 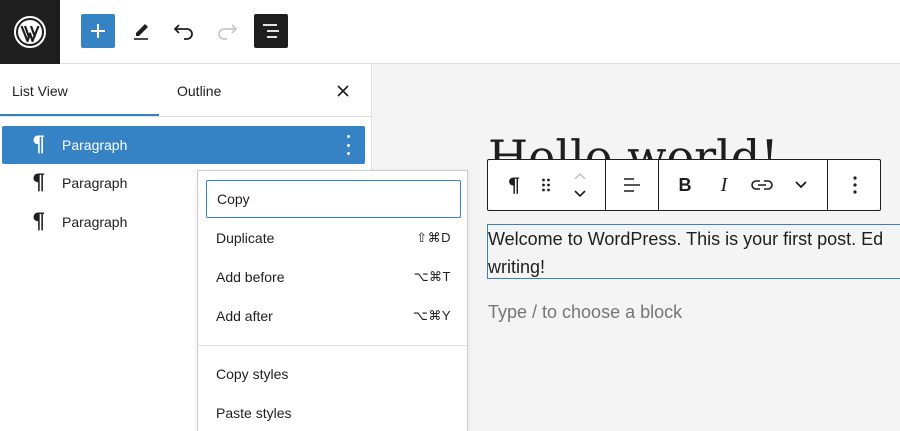 I want to click on menu-item-label: Add after, so click(x=244, y=316).